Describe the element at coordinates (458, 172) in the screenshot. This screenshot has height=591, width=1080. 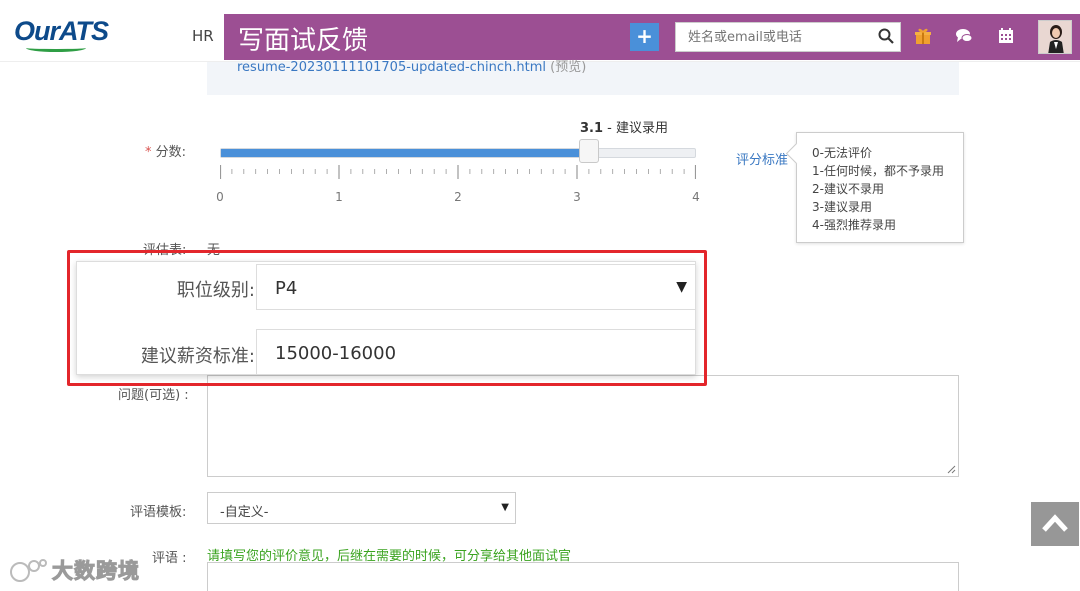
I see `slider-ticks` at that location.